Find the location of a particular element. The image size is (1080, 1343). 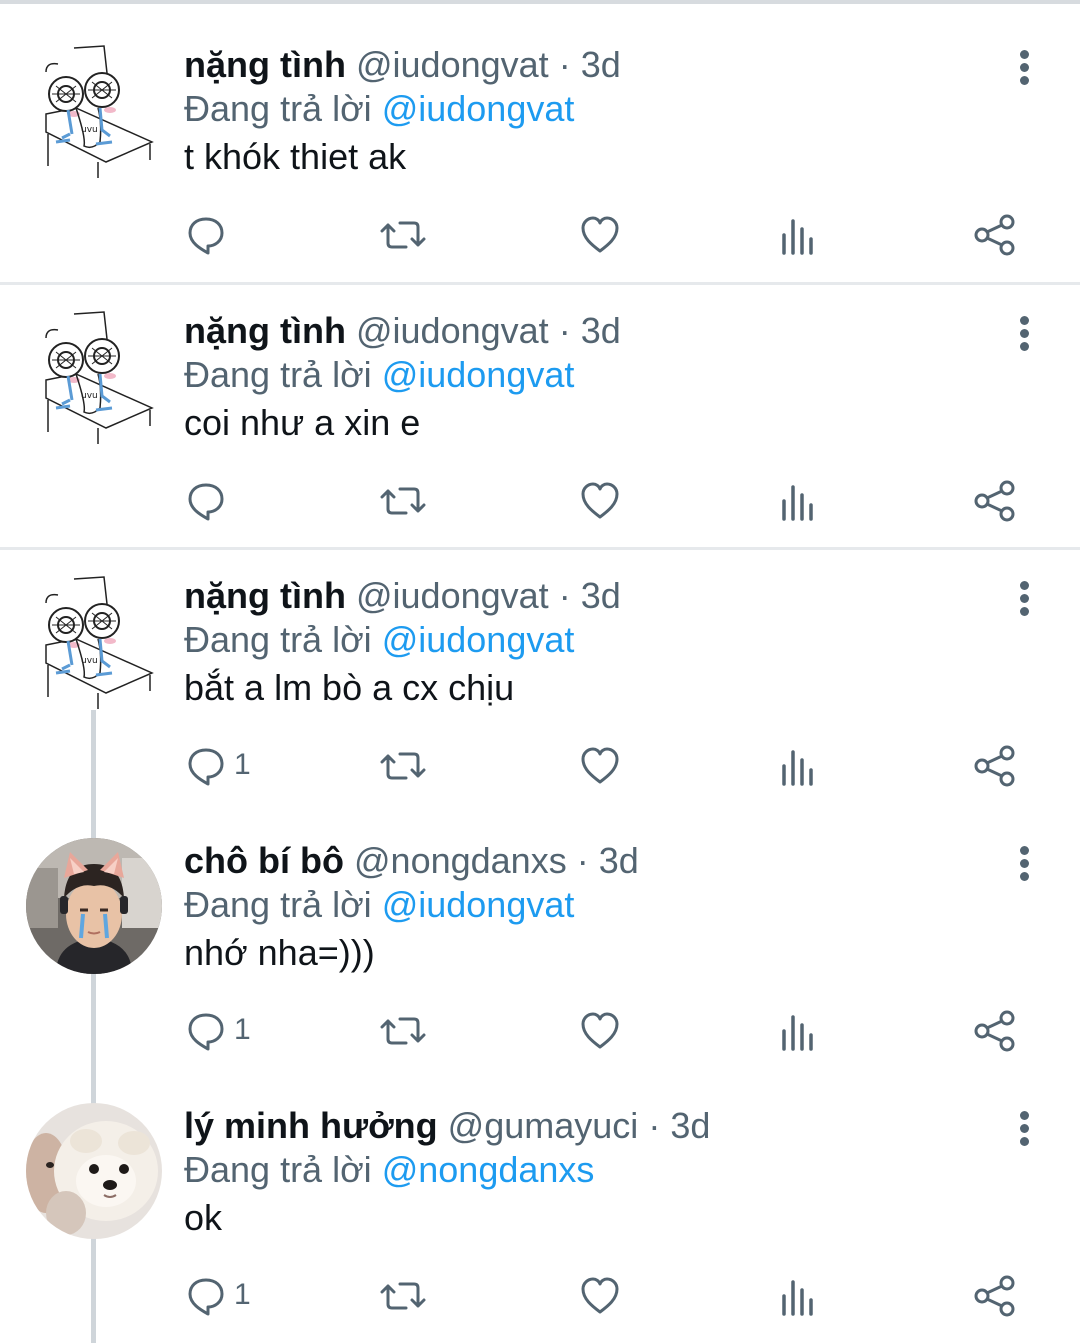

action-bar is located at coordinates (540, 235).